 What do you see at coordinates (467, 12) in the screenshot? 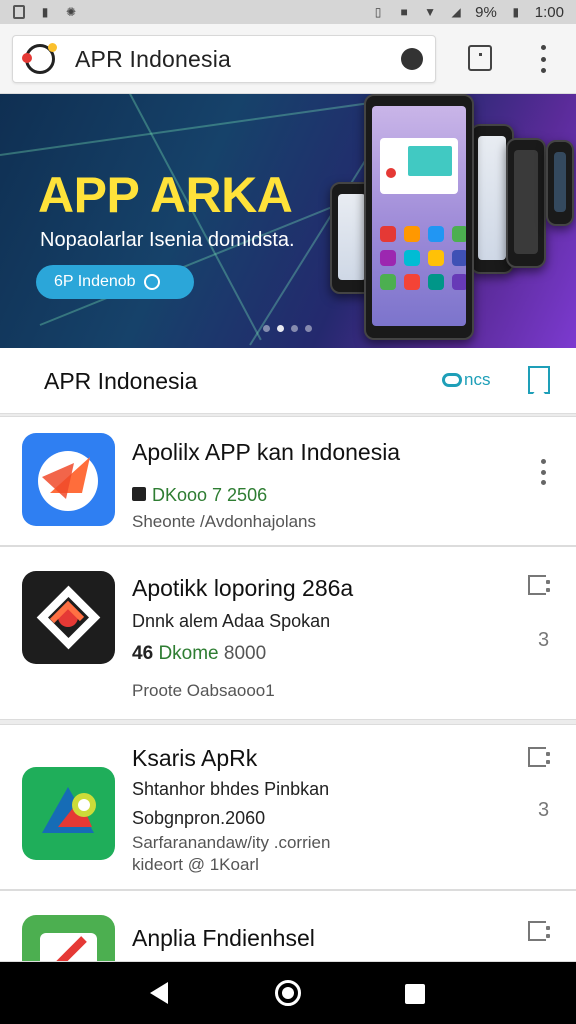
I see `status-right: ▯ ■ ▼ ◢ 9% ▮ 1:00` at bounding box center [467, 12].